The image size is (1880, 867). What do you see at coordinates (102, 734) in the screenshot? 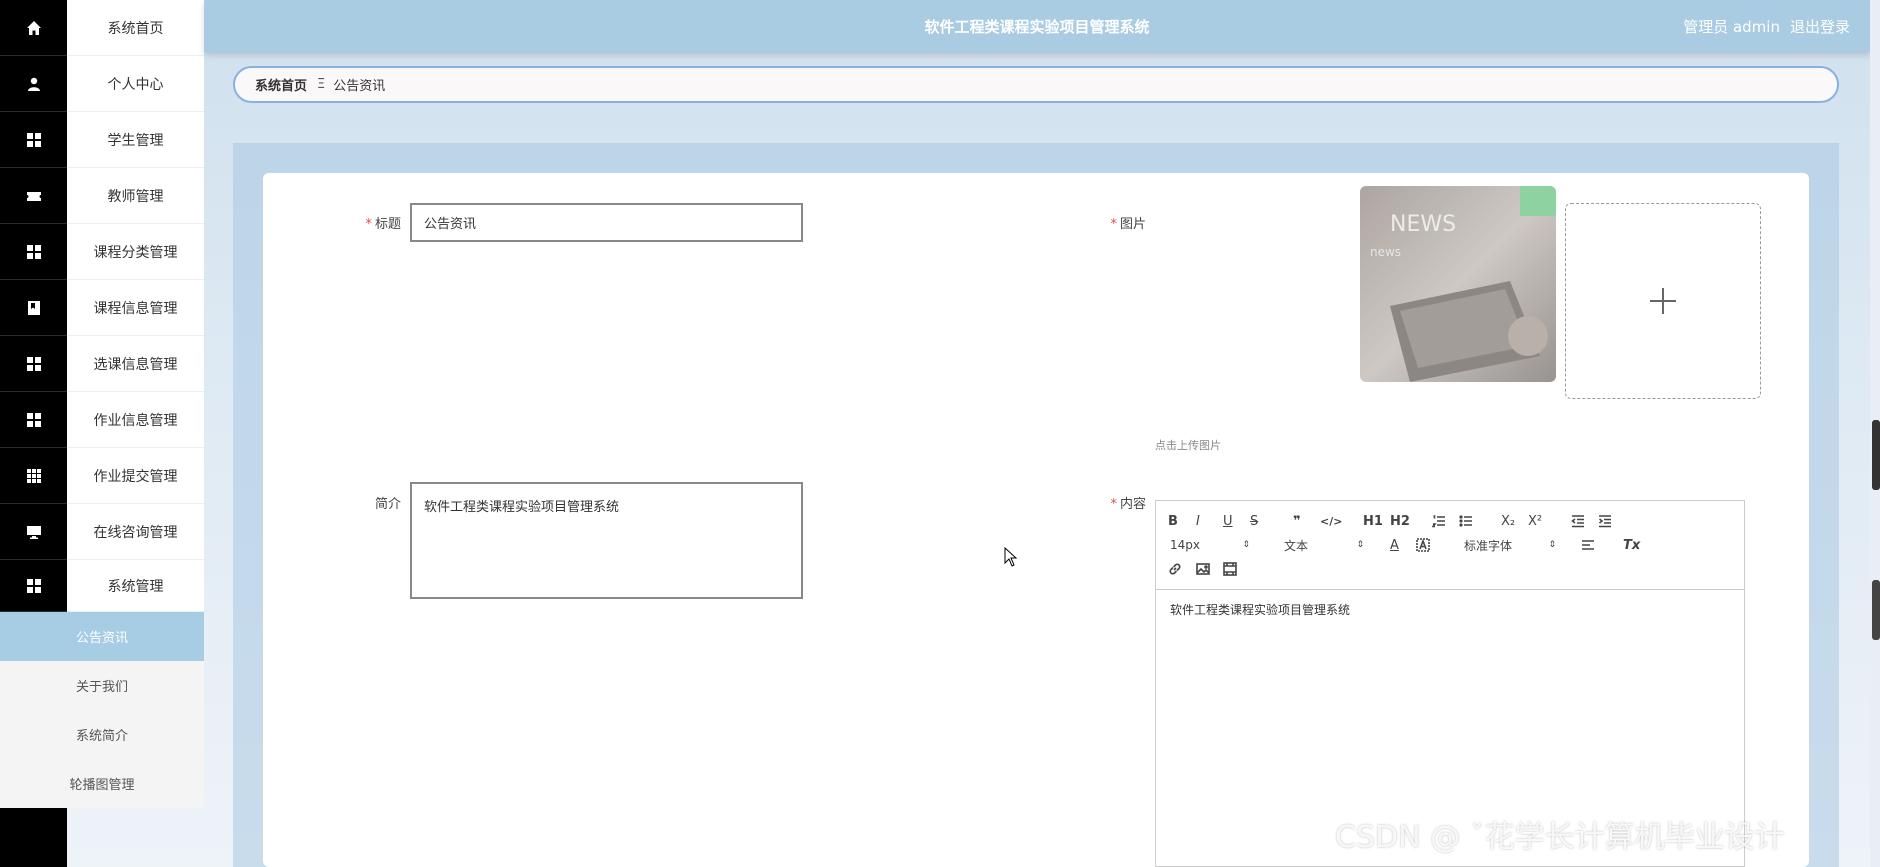
I see `submenu-item-intro: 系统简介` at bounding box center [102, 734].